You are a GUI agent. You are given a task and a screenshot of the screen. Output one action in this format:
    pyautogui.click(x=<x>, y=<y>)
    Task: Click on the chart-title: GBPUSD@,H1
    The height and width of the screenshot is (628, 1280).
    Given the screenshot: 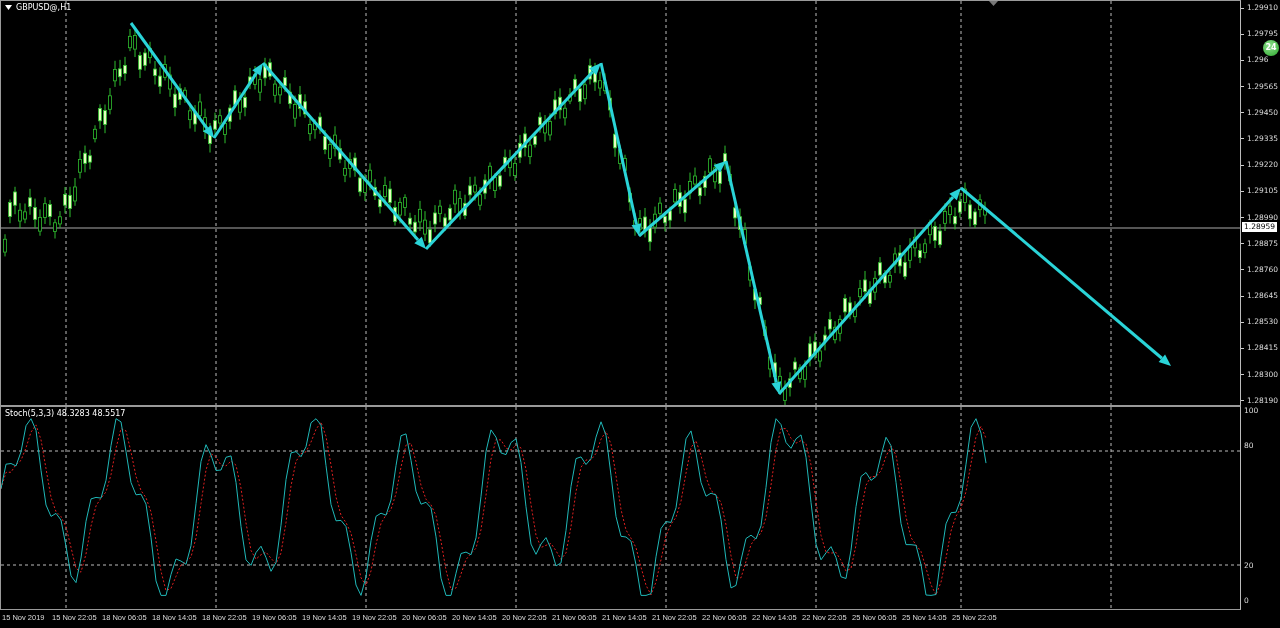 What is the action you would take?
    pyautogui.click(x=44, y=7)
    